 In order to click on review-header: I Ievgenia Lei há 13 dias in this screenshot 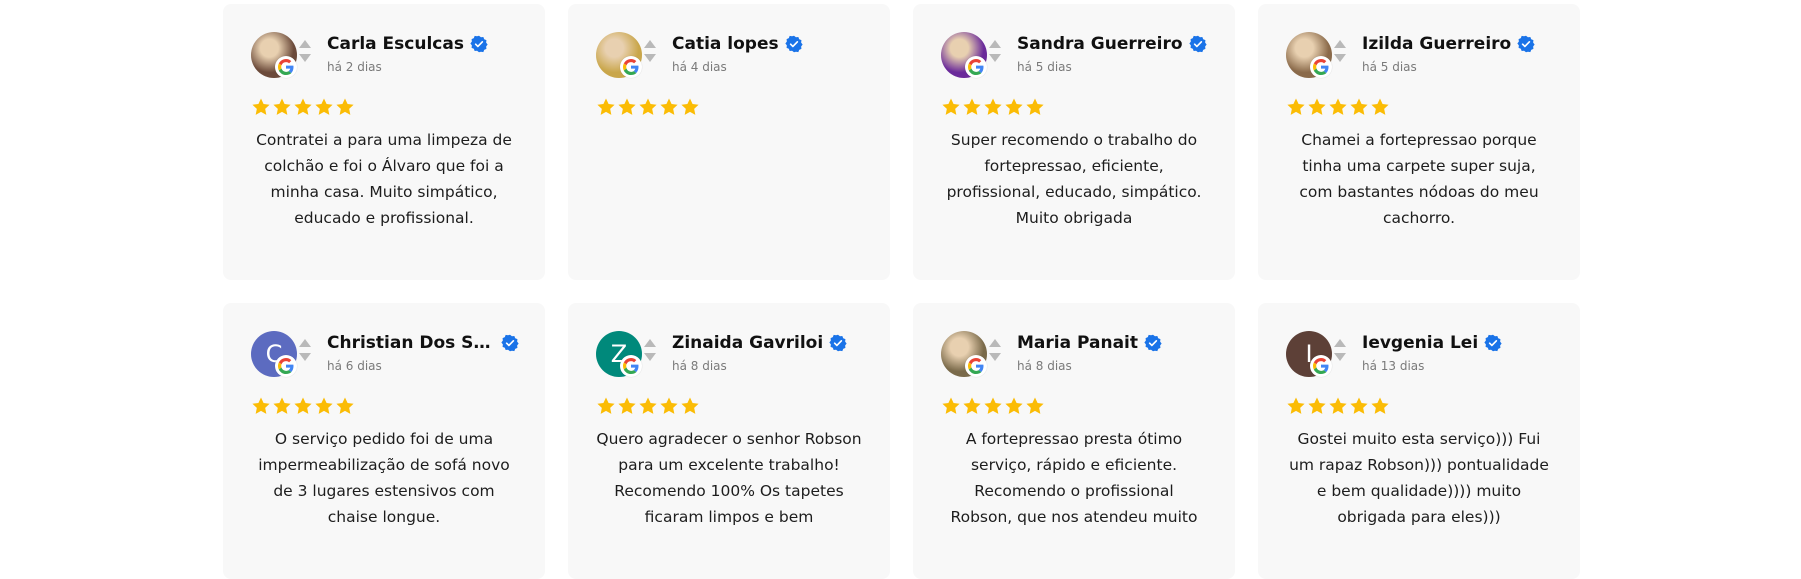, I will do `click(1419, 342)`.